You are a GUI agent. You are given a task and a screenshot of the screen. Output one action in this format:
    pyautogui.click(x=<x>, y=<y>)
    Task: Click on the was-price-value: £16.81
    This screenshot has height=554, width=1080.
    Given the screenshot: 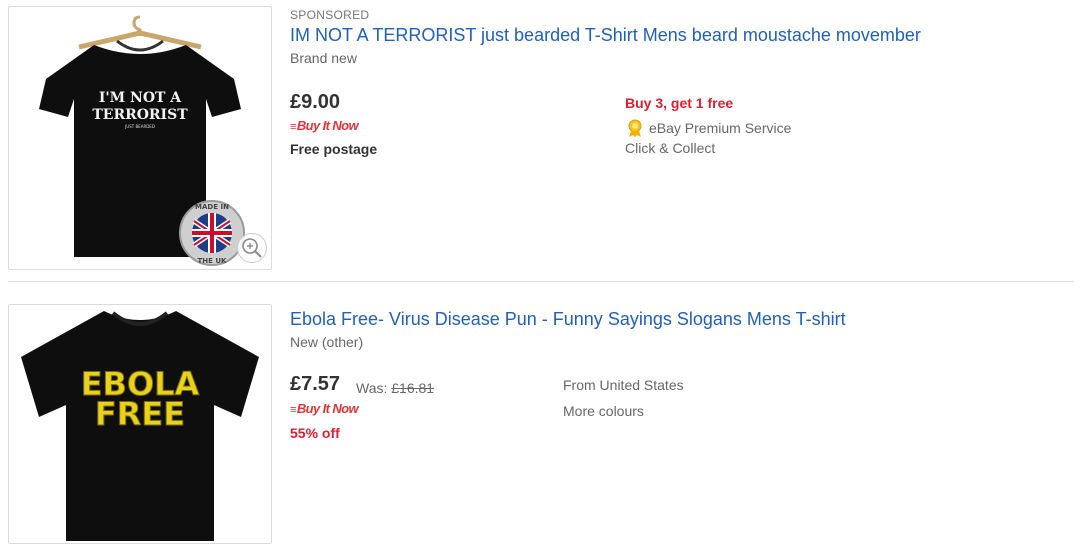 What is the action you would take?
    pyautogui.click(x=413, y=388)
    